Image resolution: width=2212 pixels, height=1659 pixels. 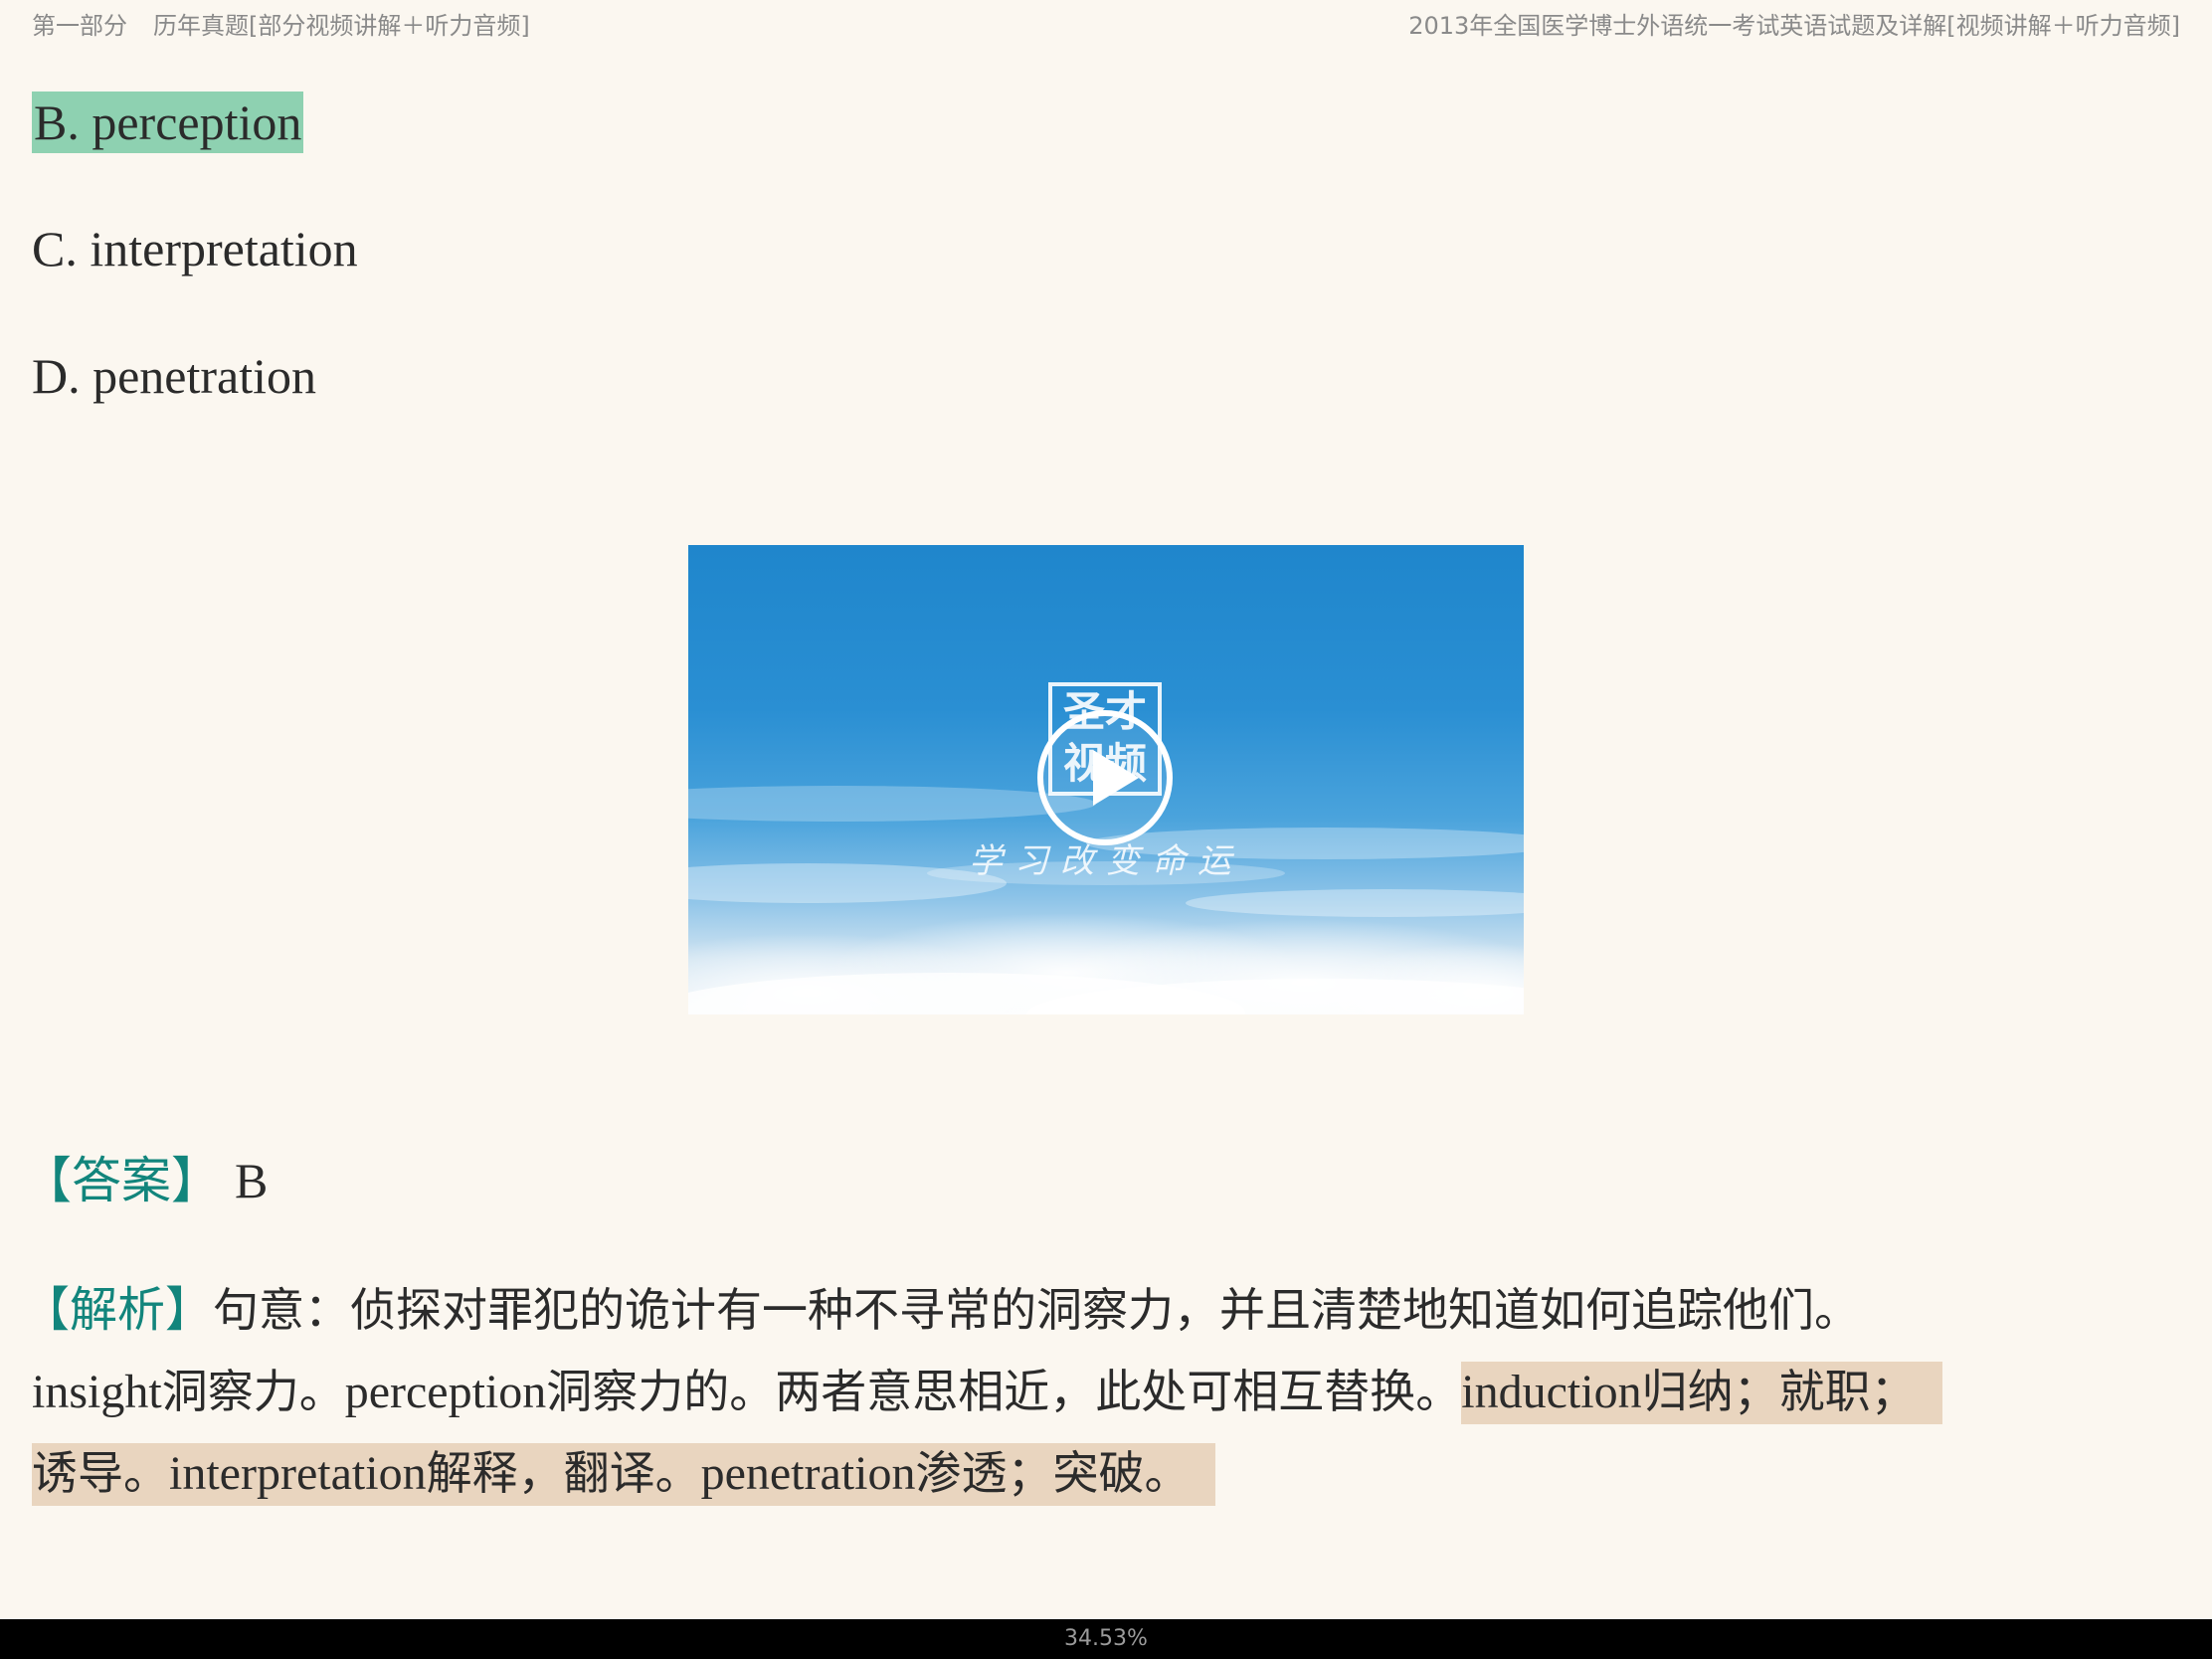 I want to click on term-penetration-meaning: 渗透；突破。, so click(x=1053, y=1473).